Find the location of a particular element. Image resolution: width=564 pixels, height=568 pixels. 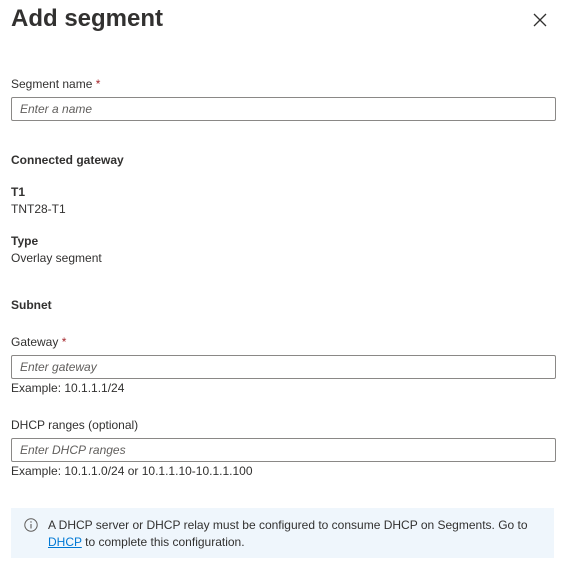

info-icon is located at coordinates (31, 525).